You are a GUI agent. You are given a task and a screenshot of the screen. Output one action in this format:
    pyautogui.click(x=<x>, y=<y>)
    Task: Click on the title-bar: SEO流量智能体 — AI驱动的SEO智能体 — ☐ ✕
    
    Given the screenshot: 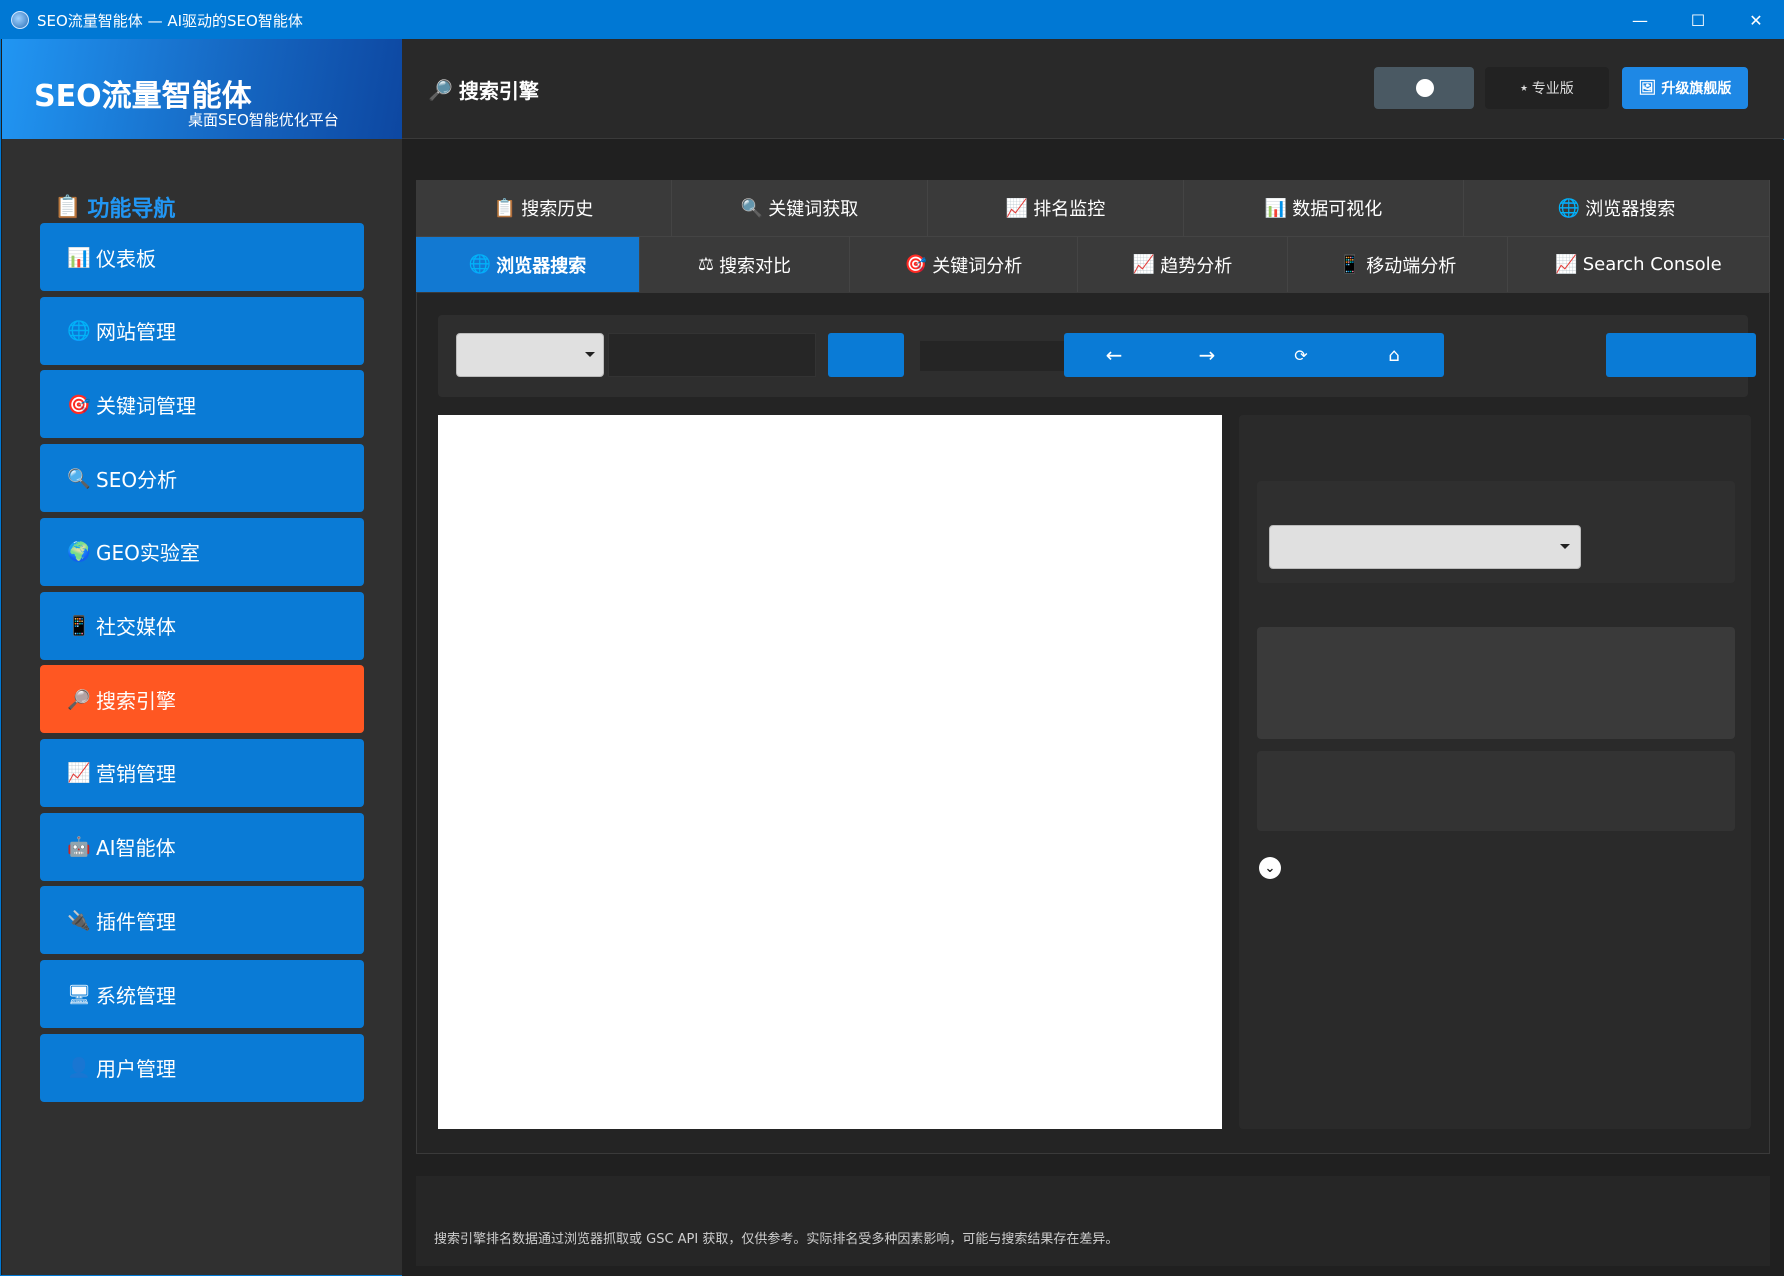 What is the action you would take?
    pyautogui.click(x=892, y=20)
    